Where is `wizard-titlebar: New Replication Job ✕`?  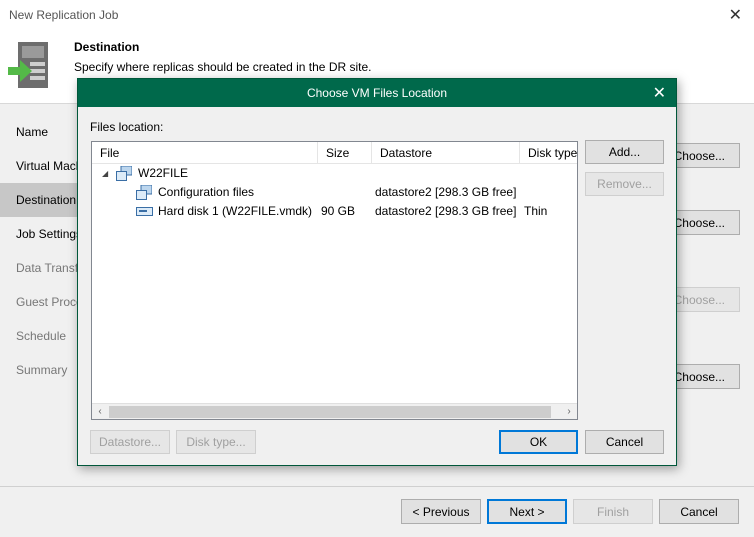 wizard-titlebar: New Replication Job ✕ is located at coordinates (377, 16).